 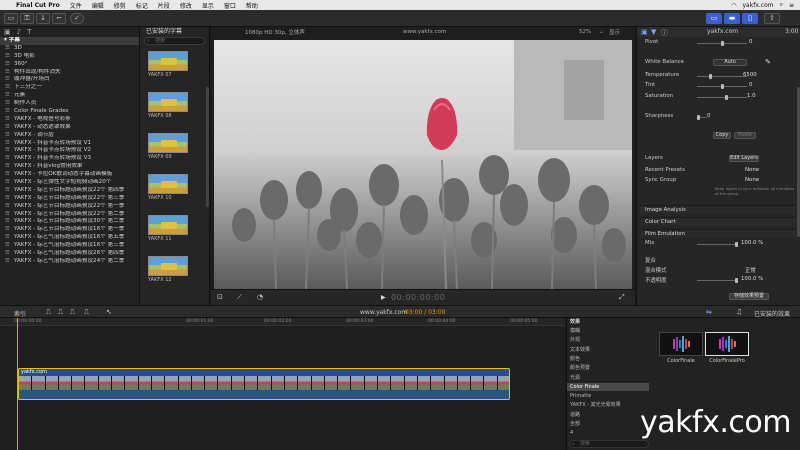 What do you see at coordinates (168, 269) in the screenshot?
I see `title-clip: YAKFX 12` at bounding box center [168, 269].